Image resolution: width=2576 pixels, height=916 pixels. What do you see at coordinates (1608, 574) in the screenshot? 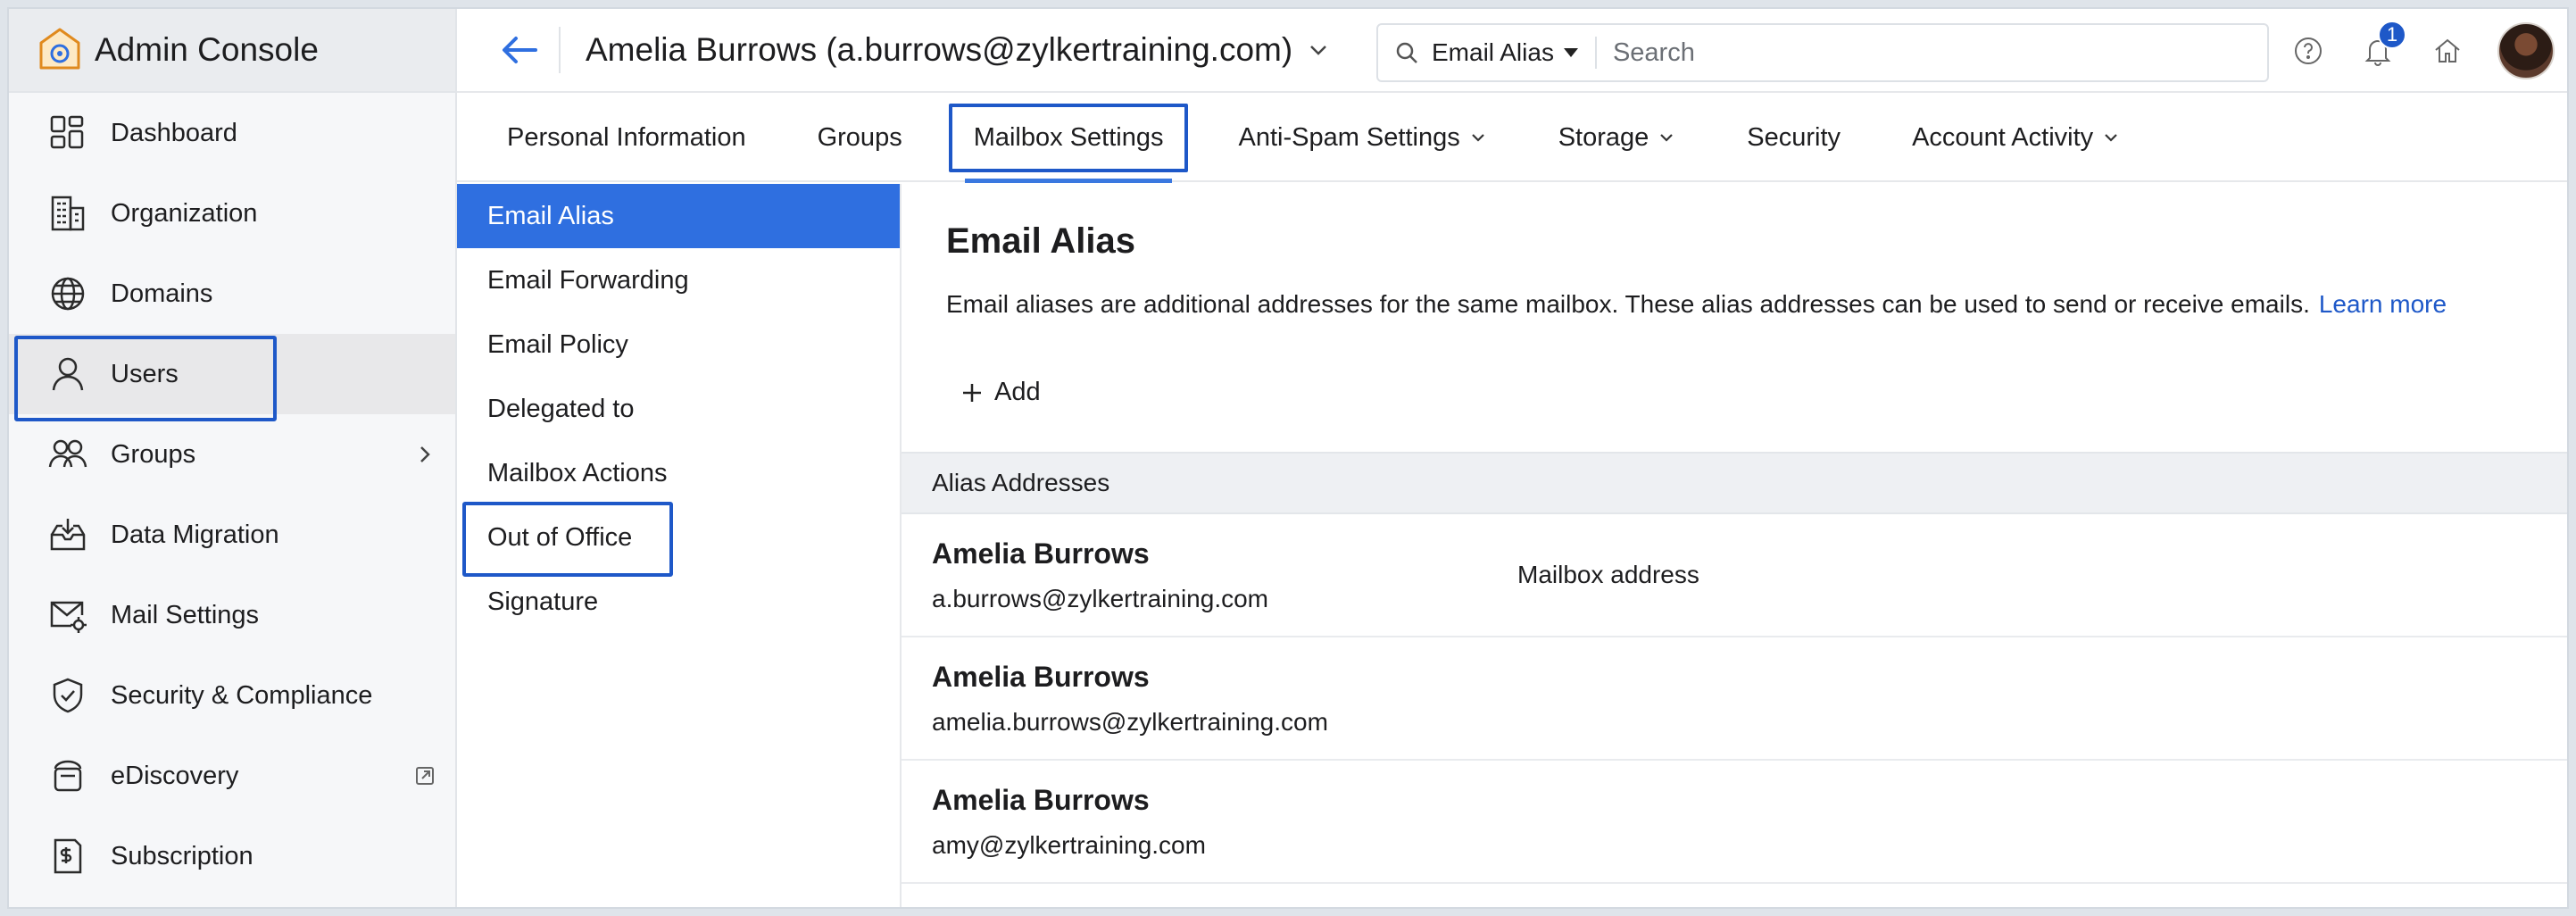
I see `alias-note: Mailbox address` at bounding box center [1608, 574].